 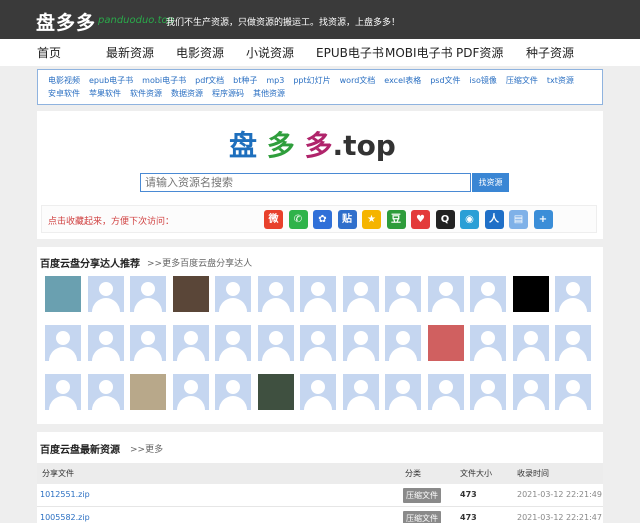 I want to click on wechat-icon: ✆, so click(x=298, y=219).